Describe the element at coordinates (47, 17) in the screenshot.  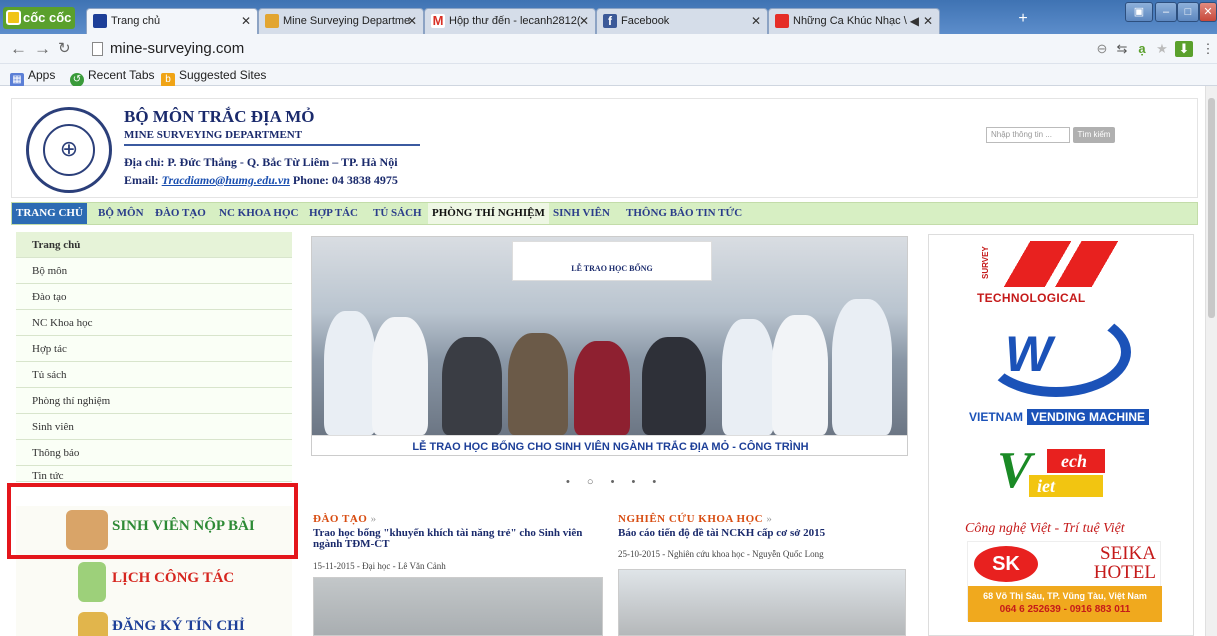
I see `brand-label: cốc cốc` at that location.